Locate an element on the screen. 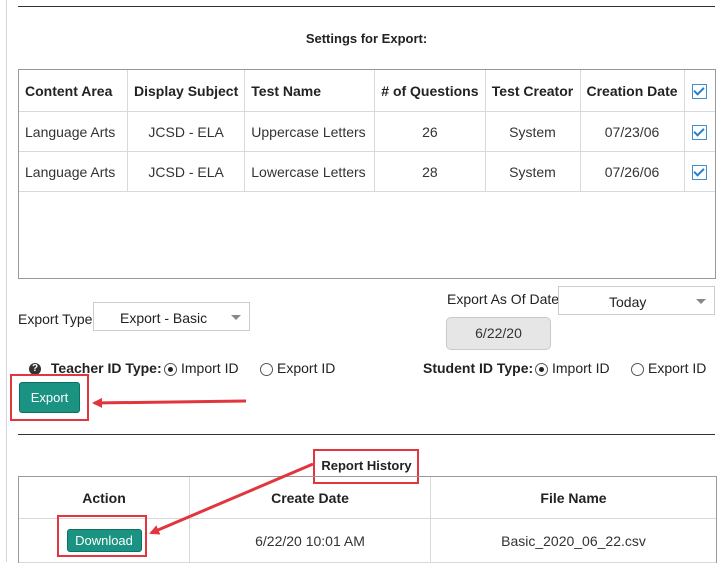 This screenshot has width=720, height=563. annotation-arrows is located at coordinates (203, 466).